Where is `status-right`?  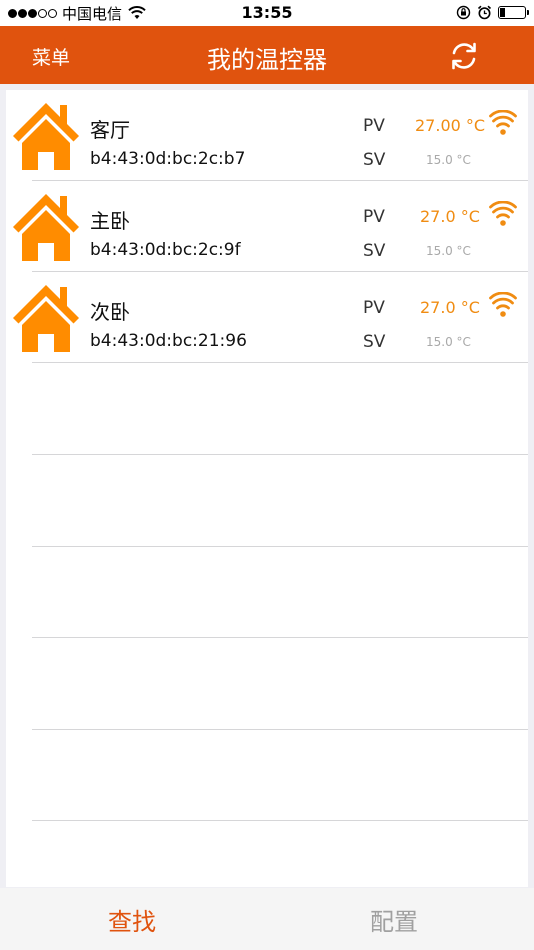 status-right is located at coordinates (489, 12).